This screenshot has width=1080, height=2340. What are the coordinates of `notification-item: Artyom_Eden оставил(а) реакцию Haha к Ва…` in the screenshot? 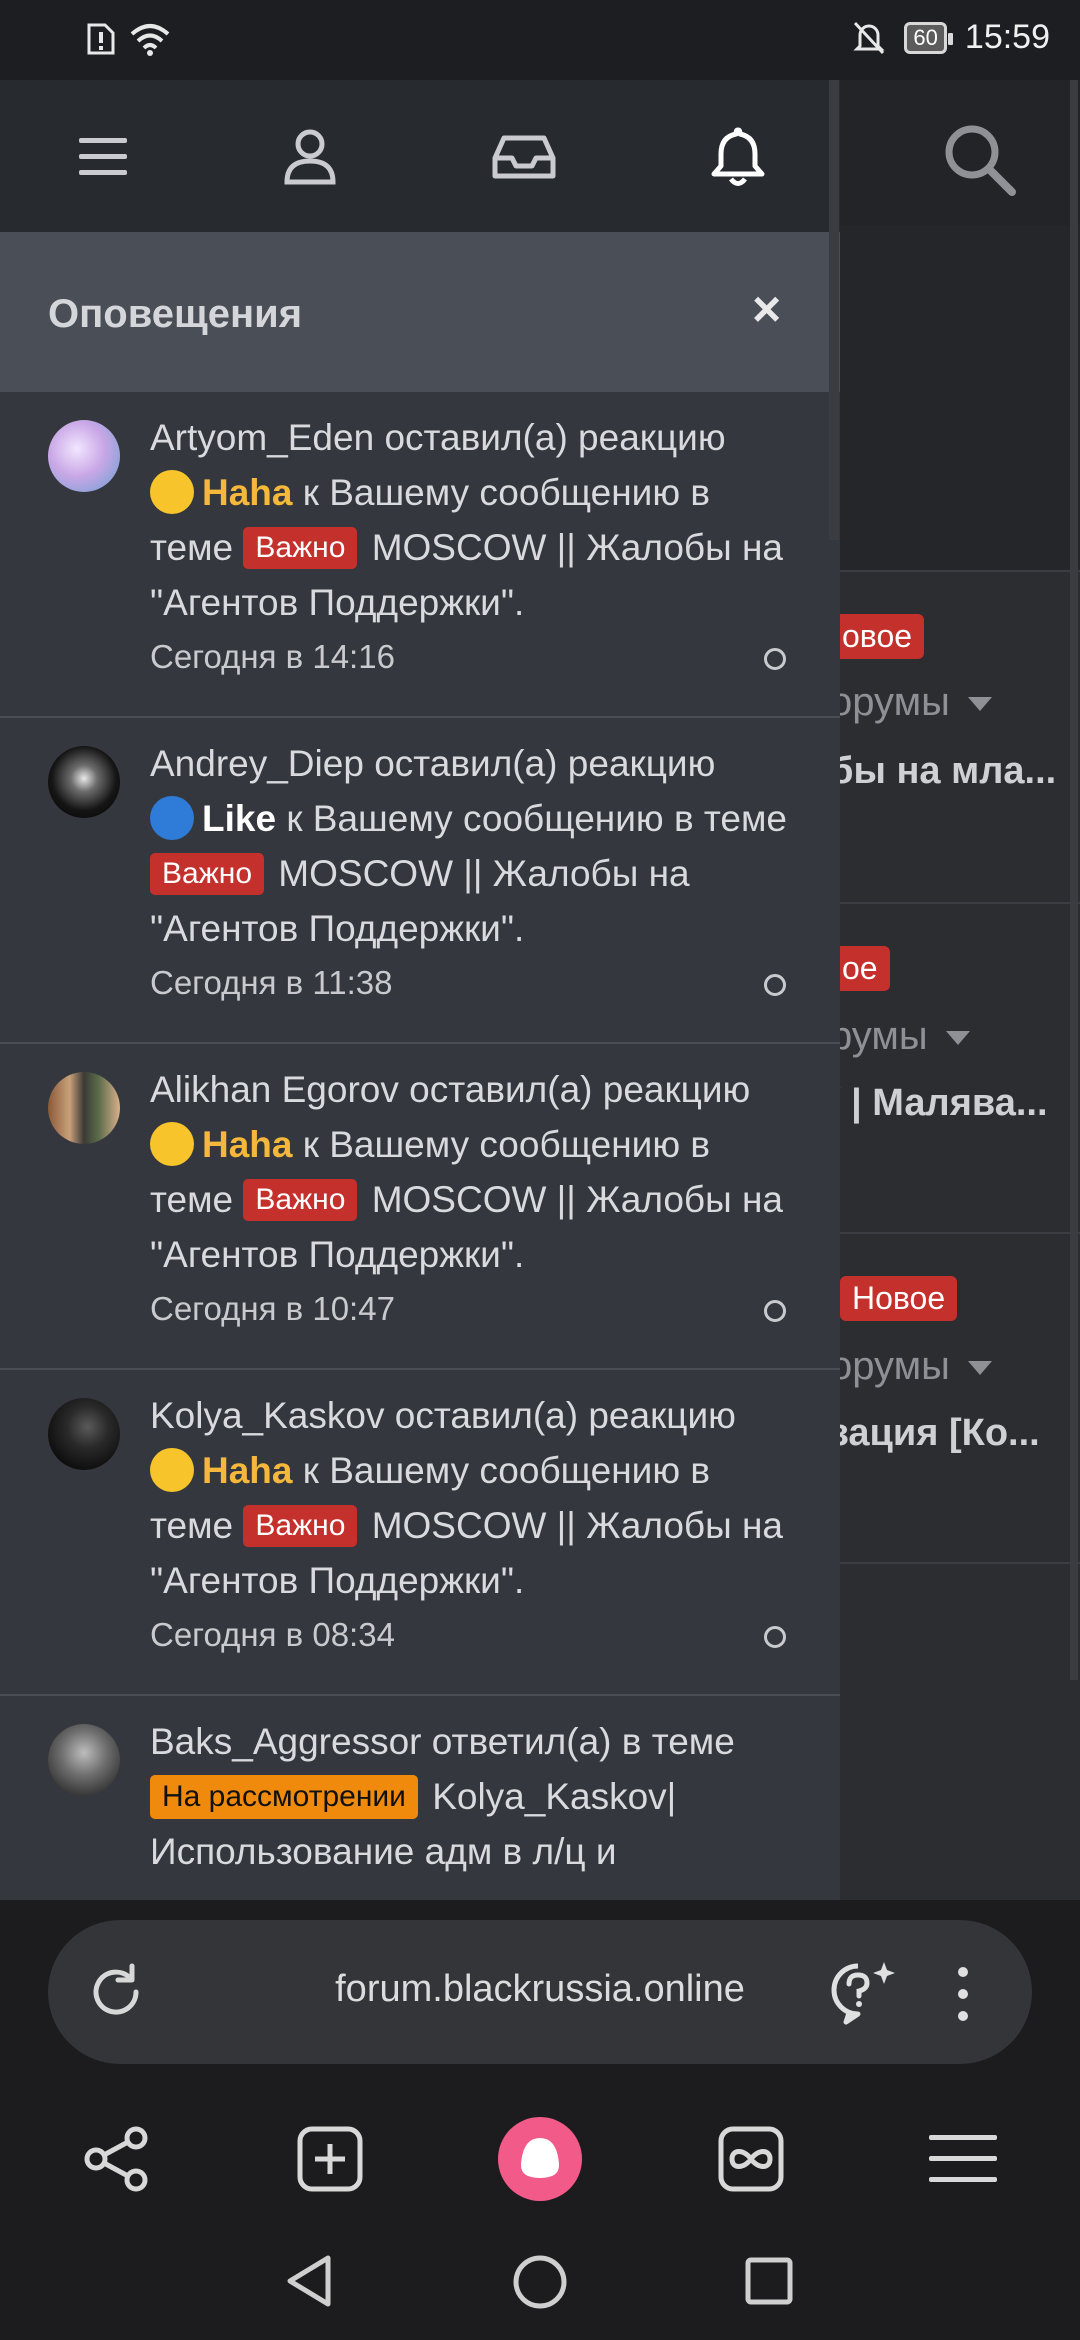 It's located at (420, 555).